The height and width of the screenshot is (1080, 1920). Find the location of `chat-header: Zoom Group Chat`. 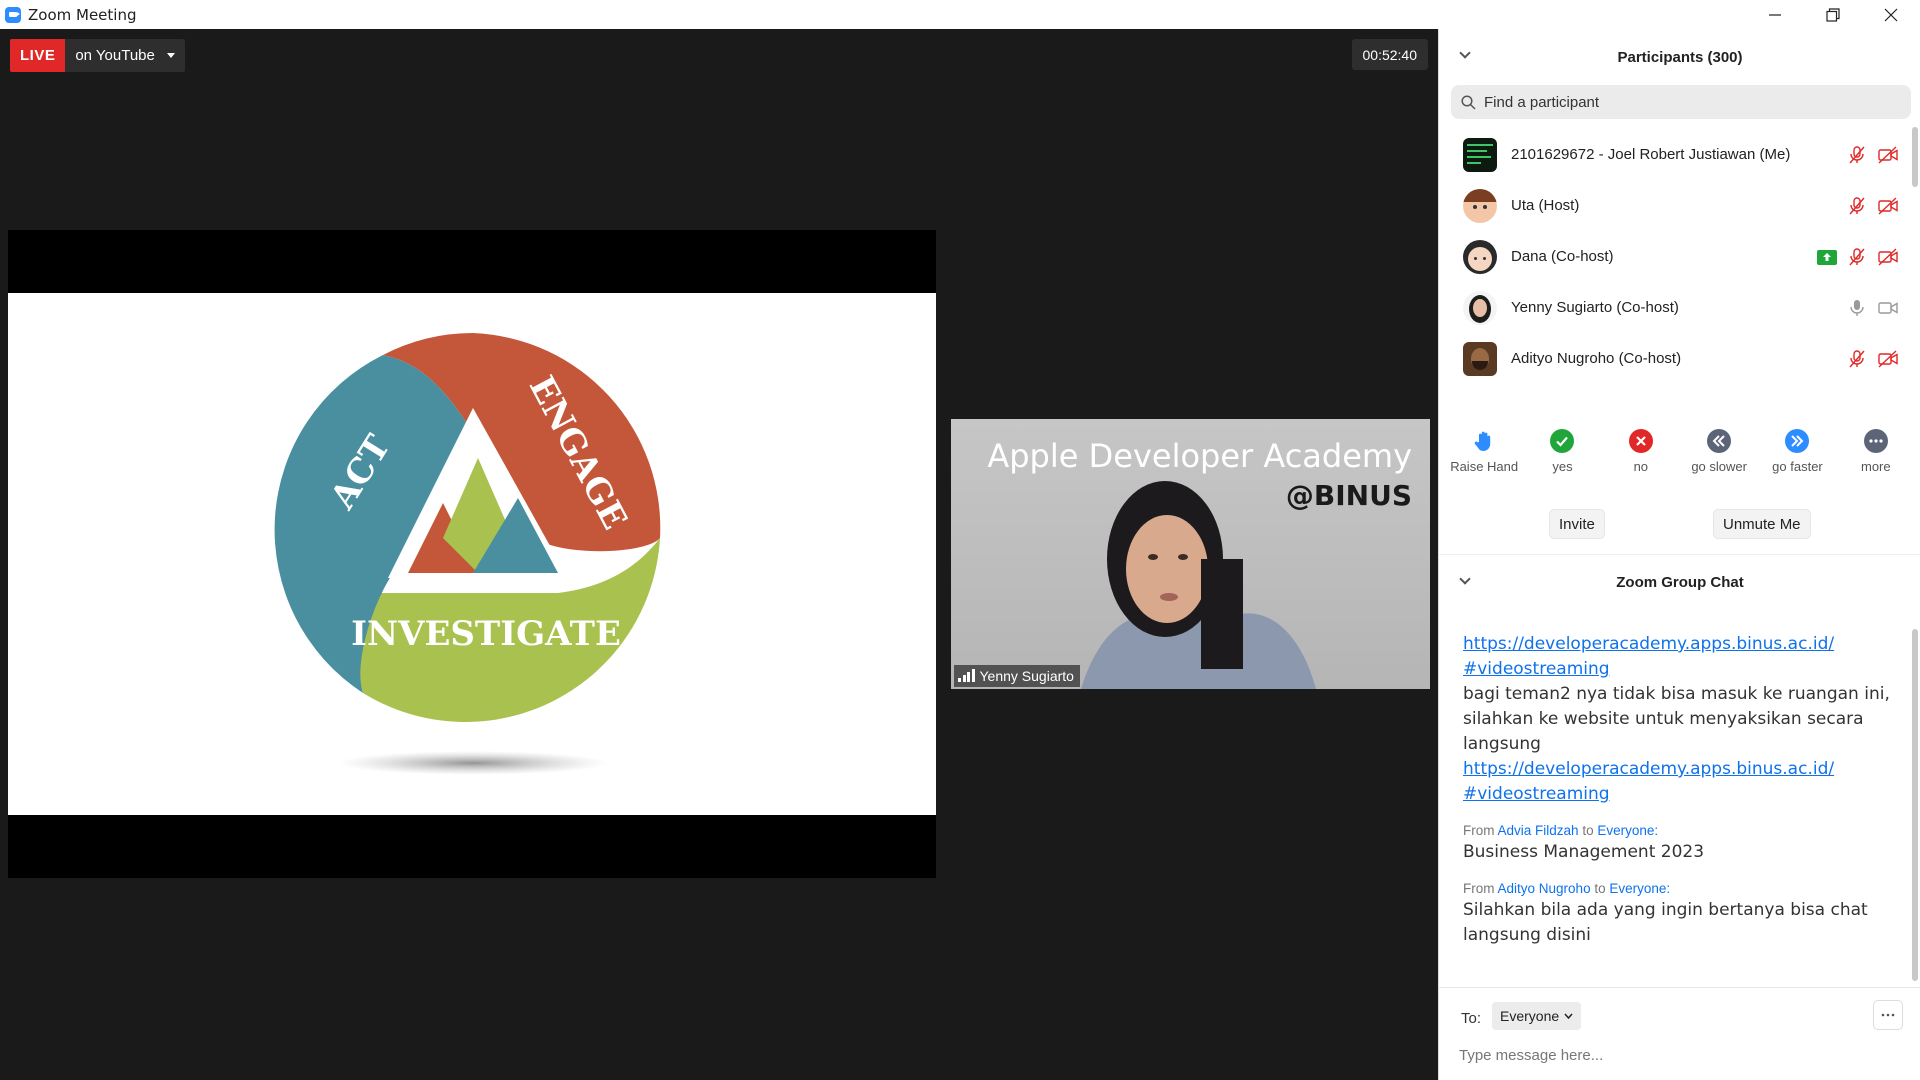

chat-header: Zoom Group Chat is located at coordinates (1679, 582).